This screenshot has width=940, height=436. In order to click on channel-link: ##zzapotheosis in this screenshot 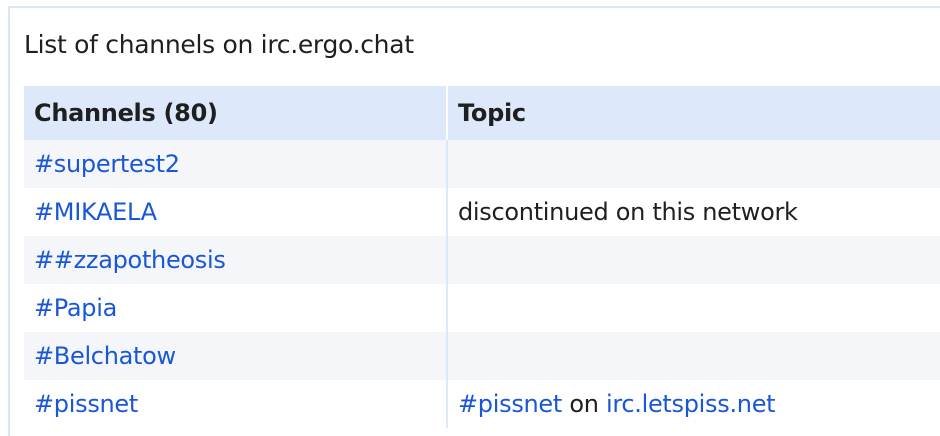, I will do `click(130, 260)`.